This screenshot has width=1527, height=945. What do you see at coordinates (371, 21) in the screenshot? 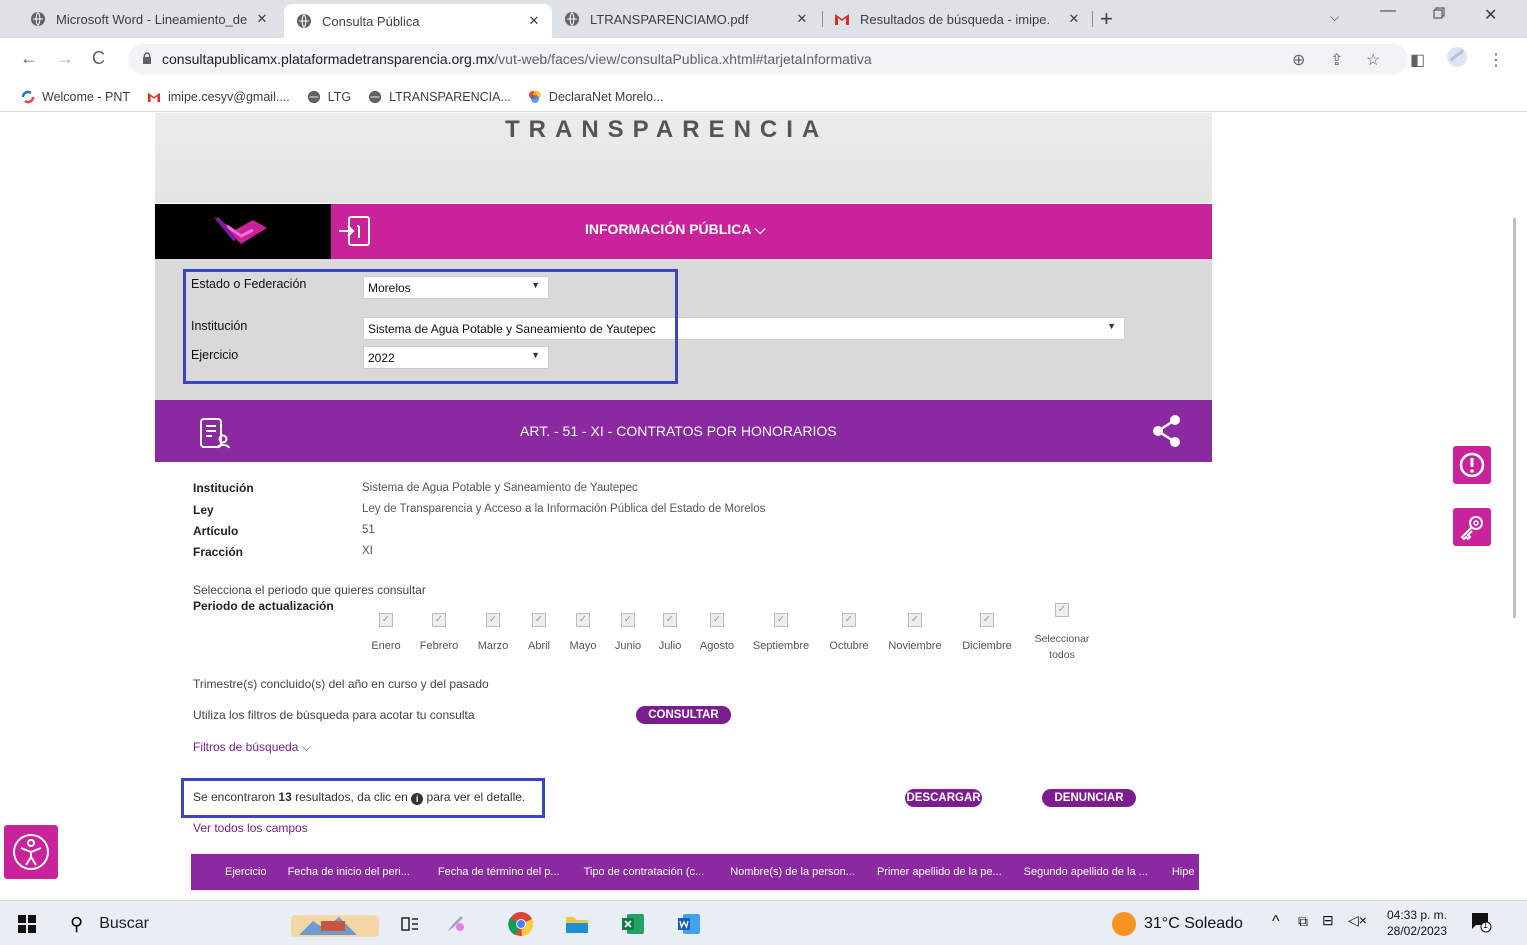
I see `tab-title: Consulta Pública` at bounding box center [371, 21].